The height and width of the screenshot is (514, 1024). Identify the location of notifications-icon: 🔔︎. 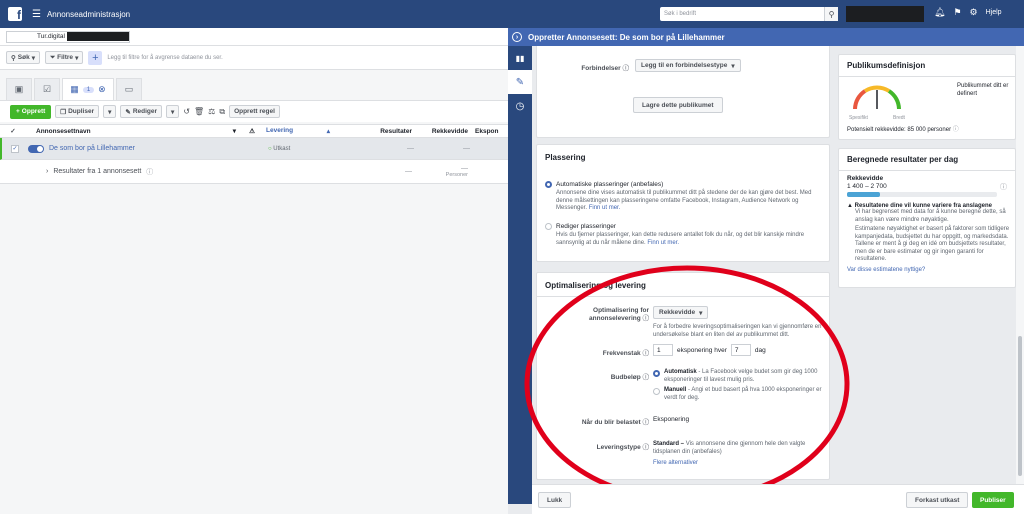
(939, 12).